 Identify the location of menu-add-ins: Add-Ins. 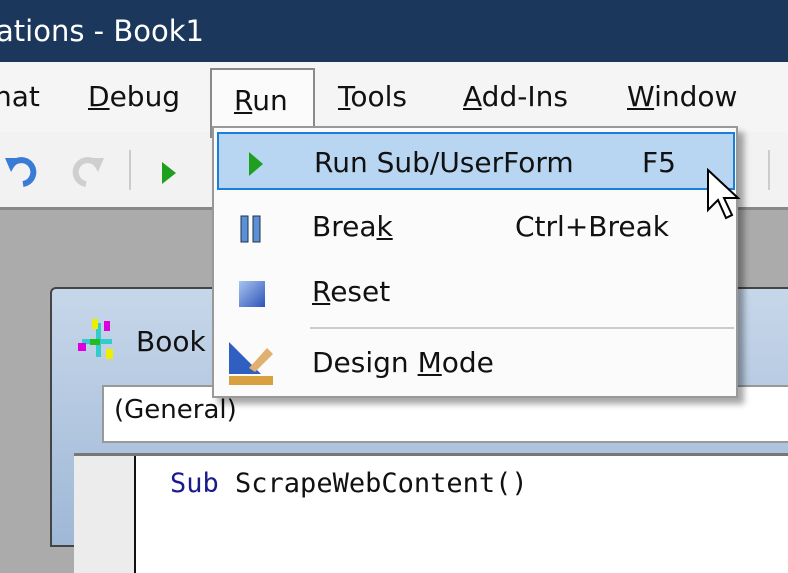
(515, 96).